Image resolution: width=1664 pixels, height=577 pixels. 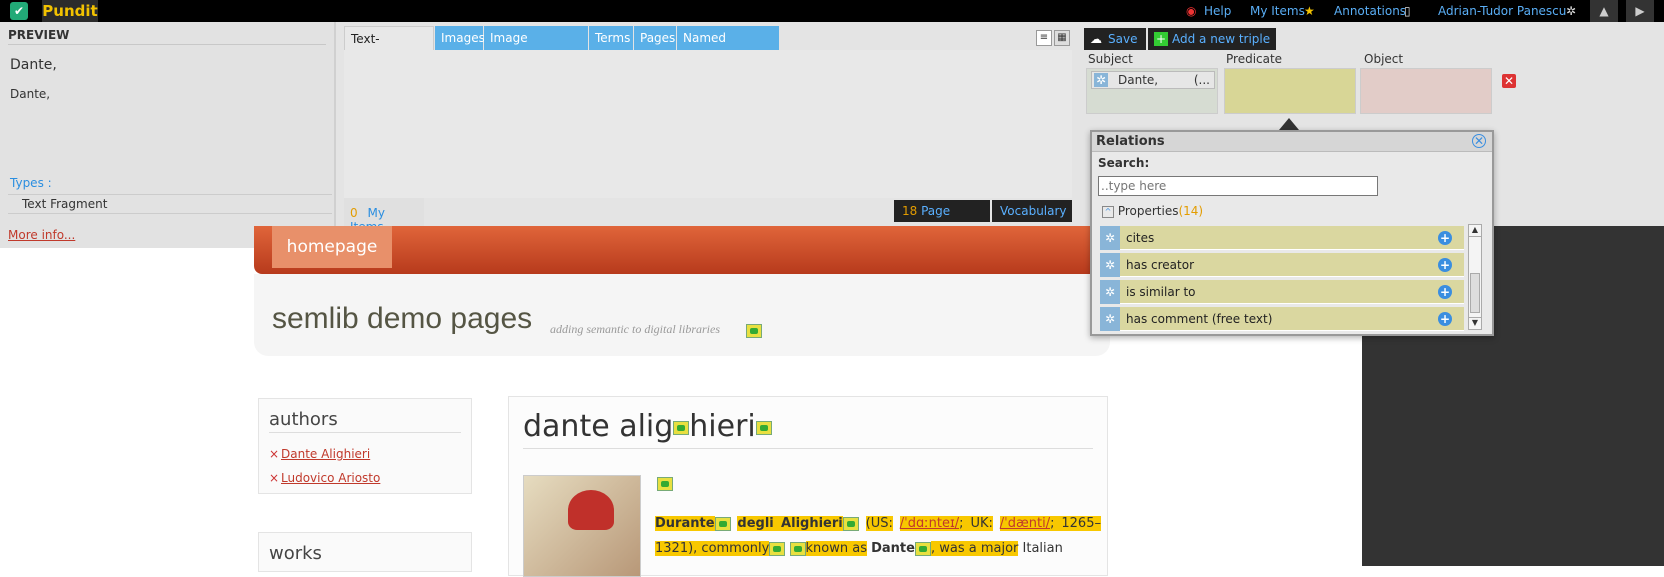 What do you see at coordinates (1042, 548) in the screenshot?
I see `text-italian: Italian` at bounding box center [1042, 548].